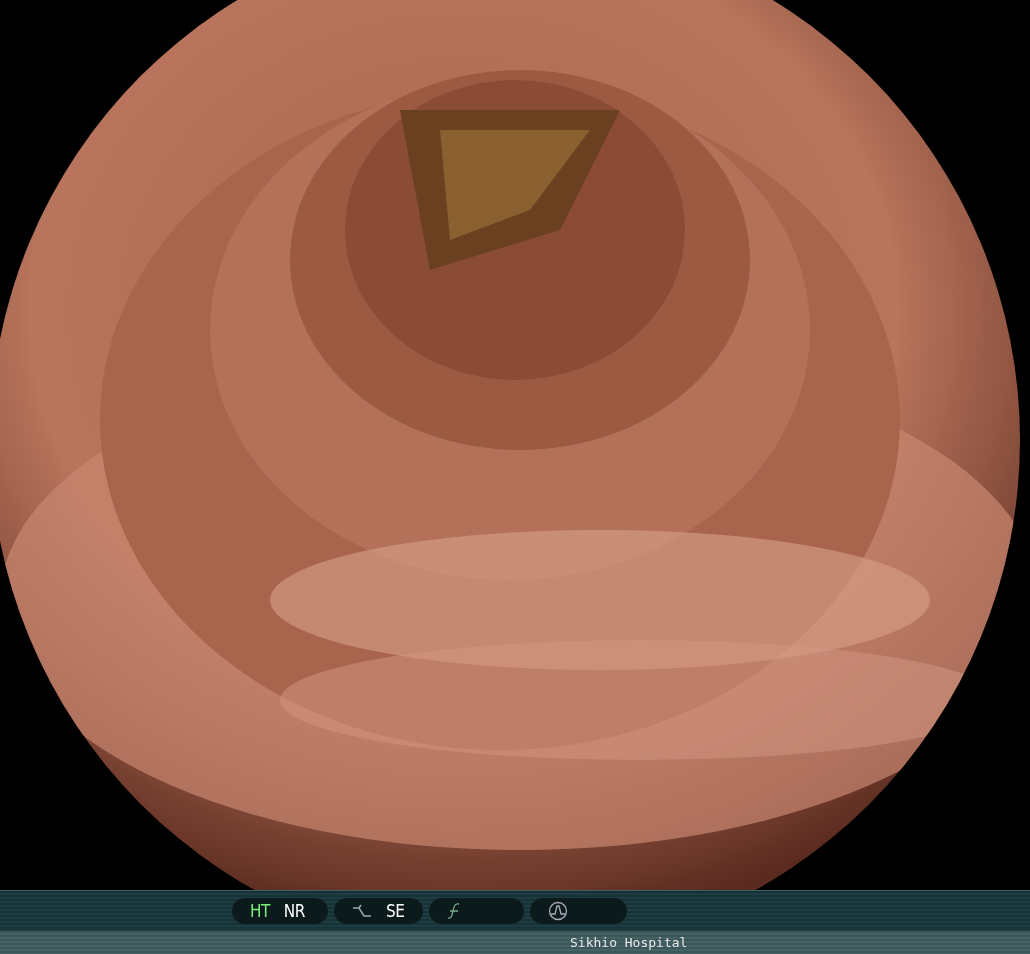  What do you see at coordinates (260, 911) in the screenshot?
I see `mode-label: HT` at bounding box center [260, 911].